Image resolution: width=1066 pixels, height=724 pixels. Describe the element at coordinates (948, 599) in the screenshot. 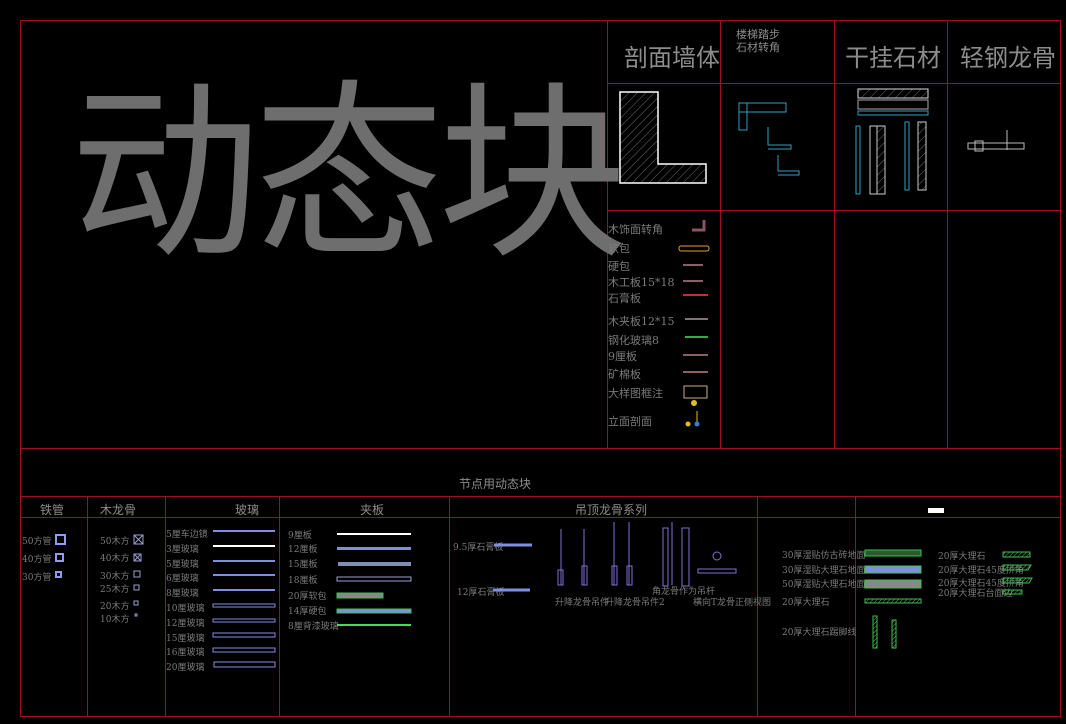

I see `stone-samples` at that location.